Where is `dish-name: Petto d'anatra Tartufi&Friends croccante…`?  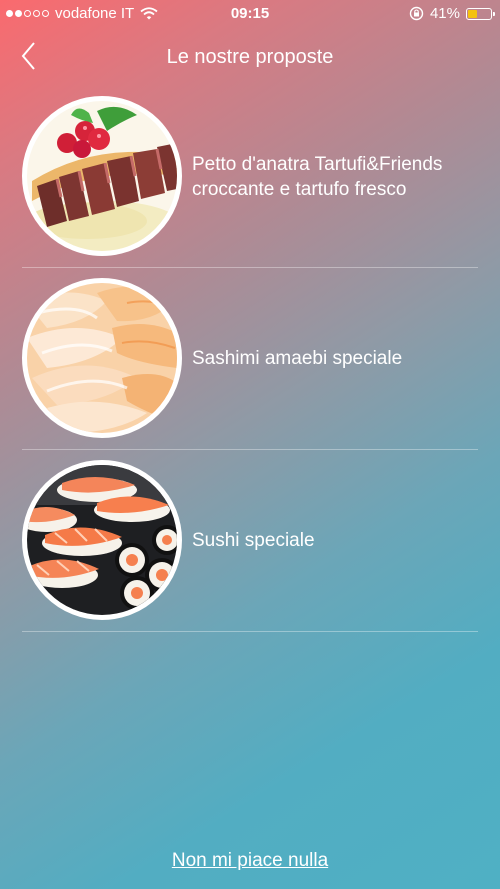 dish-name: Petto d'anatra Tartufi&Friends croccante… is located at coordinates (317, 176).